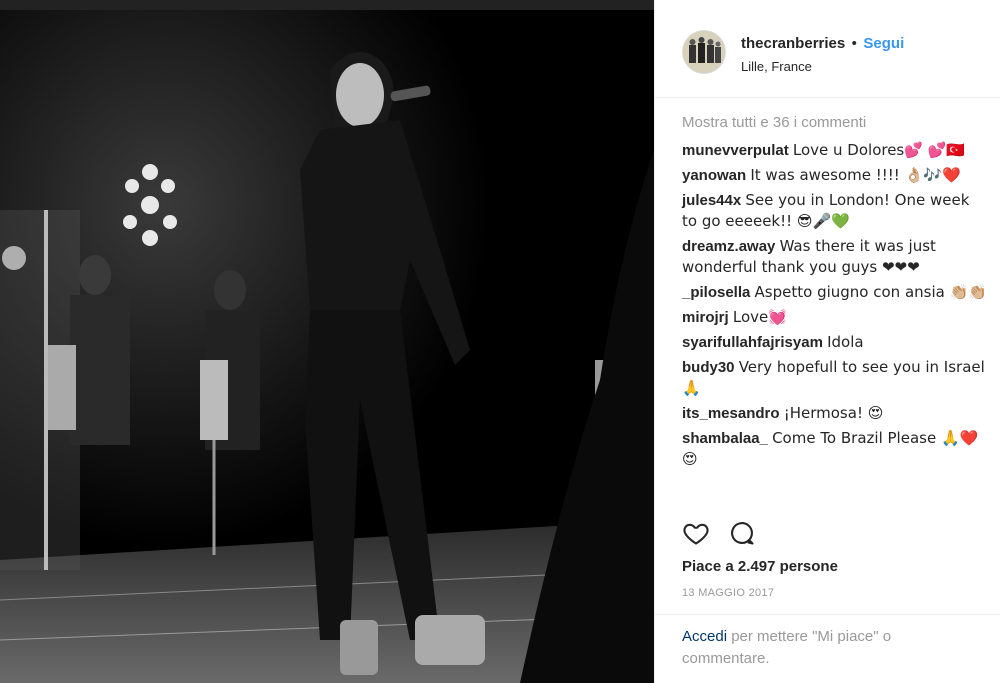 This screenshot has width=1000, height=683. What do you see at coordinates (714, 175) in the screenshot?
I see `comment-username: yanowan` at bounding box center [714, 175].